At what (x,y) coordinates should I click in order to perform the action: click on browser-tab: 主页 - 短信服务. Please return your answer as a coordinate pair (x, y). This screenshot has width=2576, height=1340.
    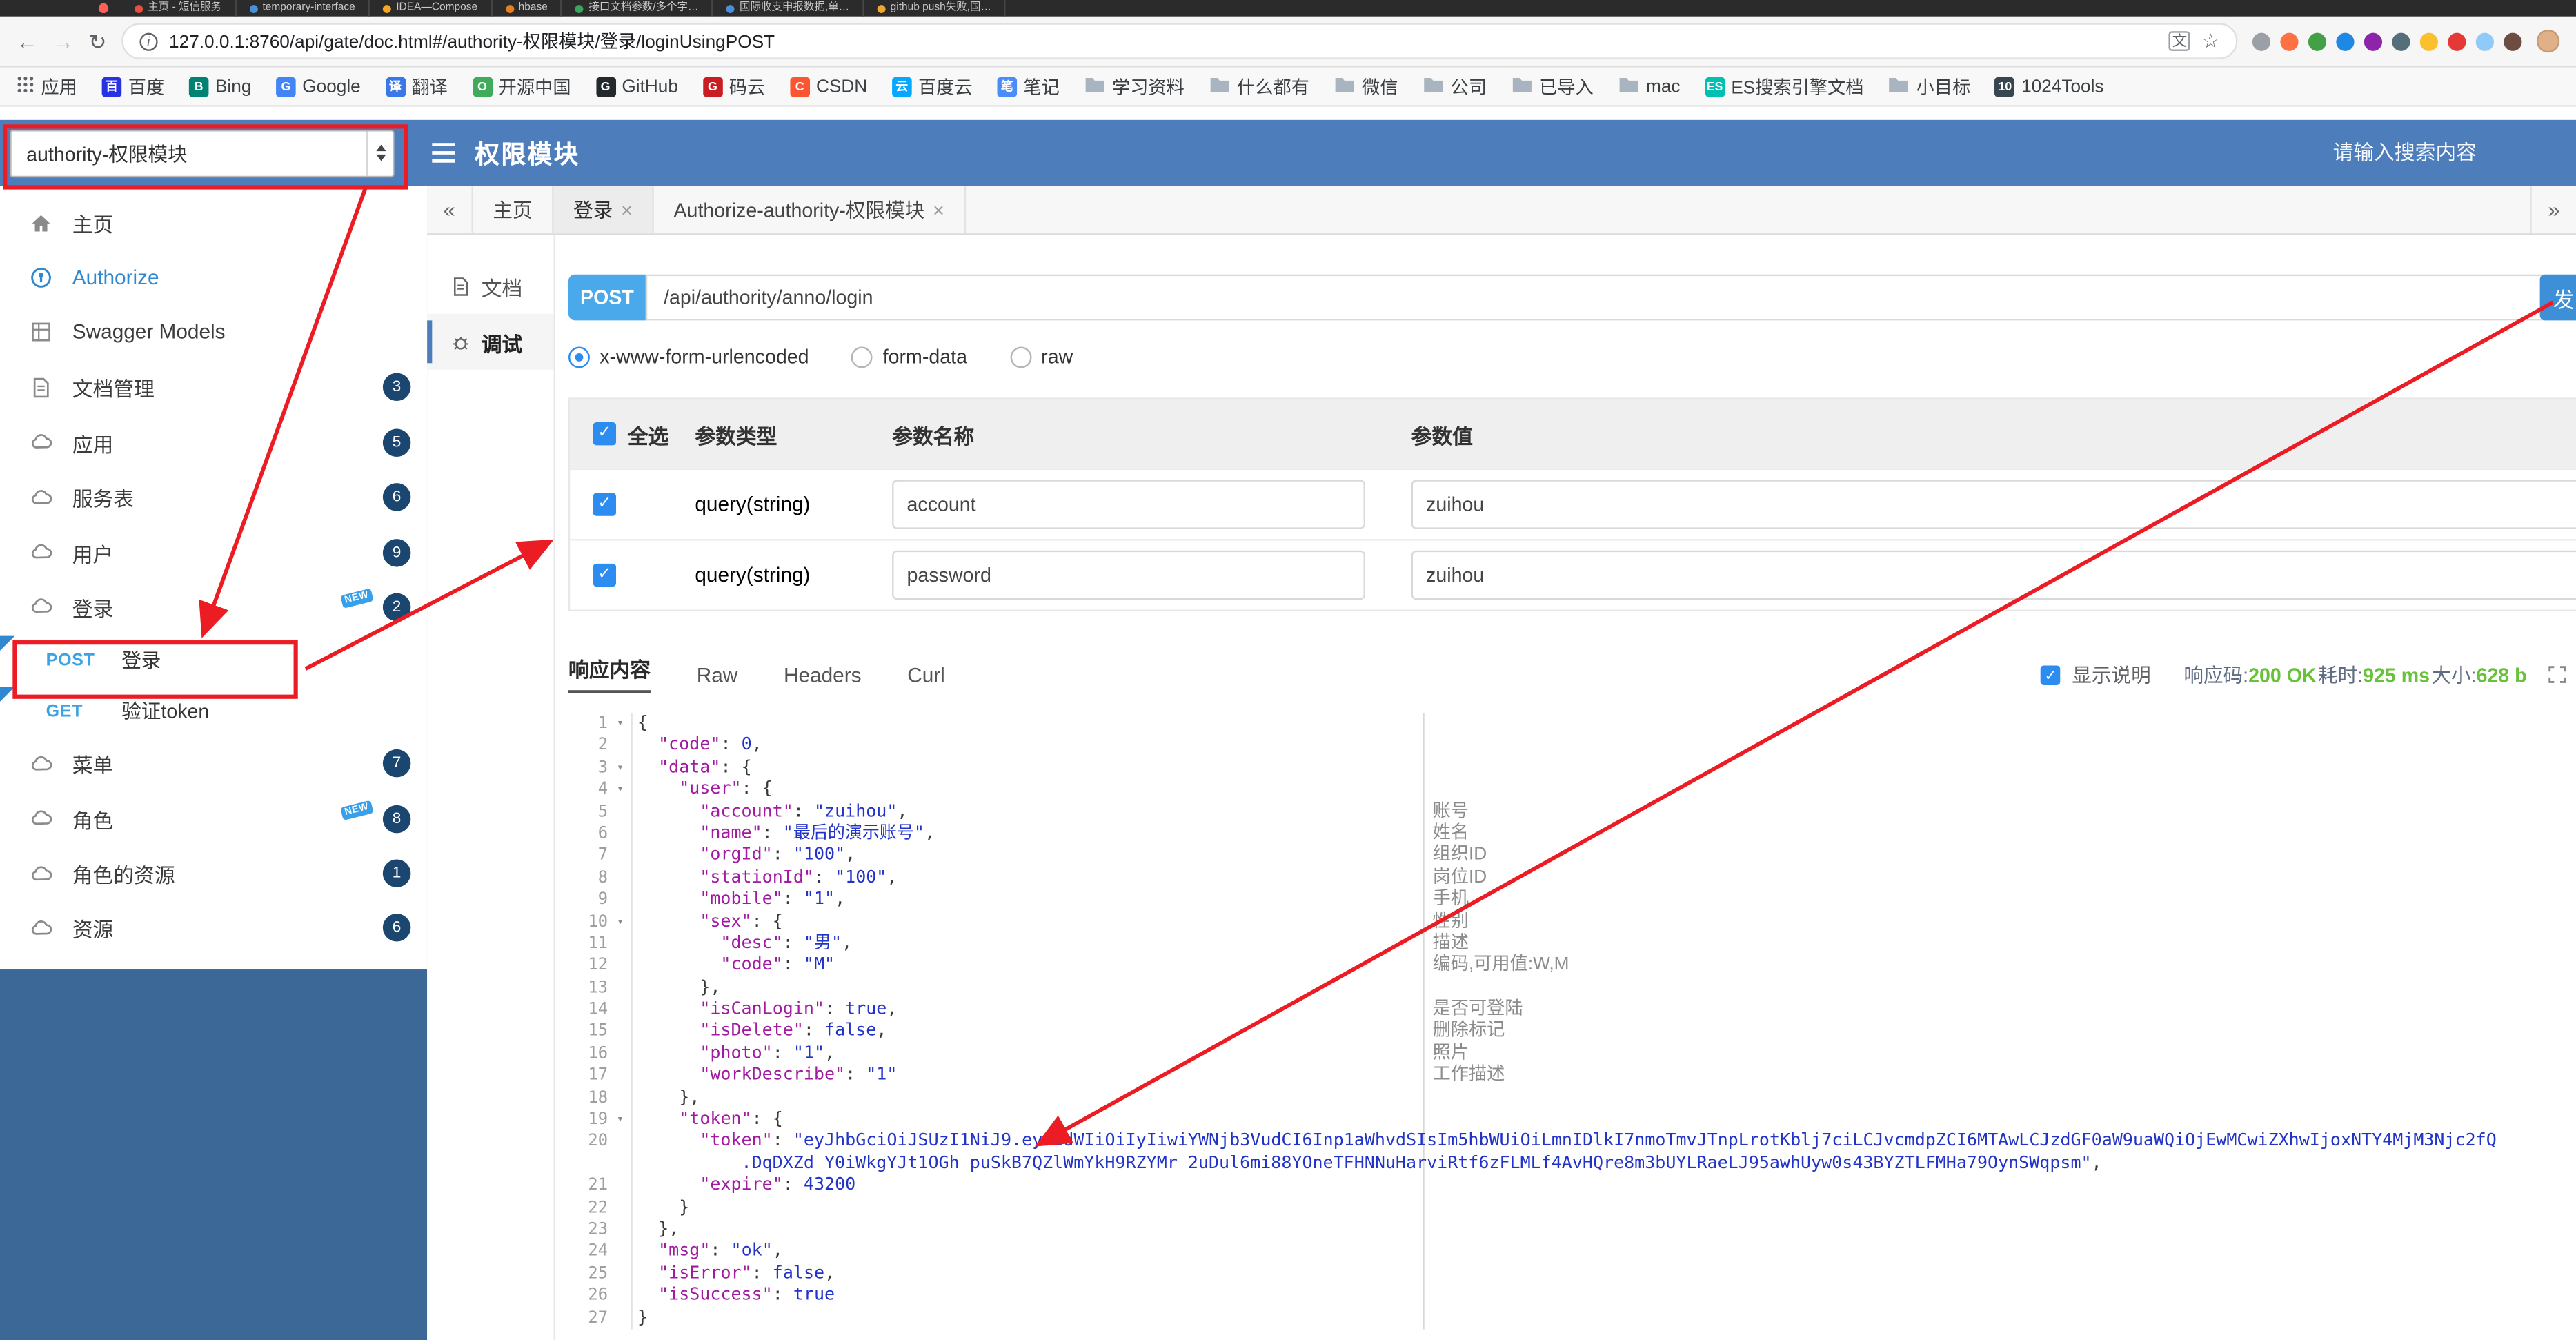
    Looking at the image, I should click on (179, 8).